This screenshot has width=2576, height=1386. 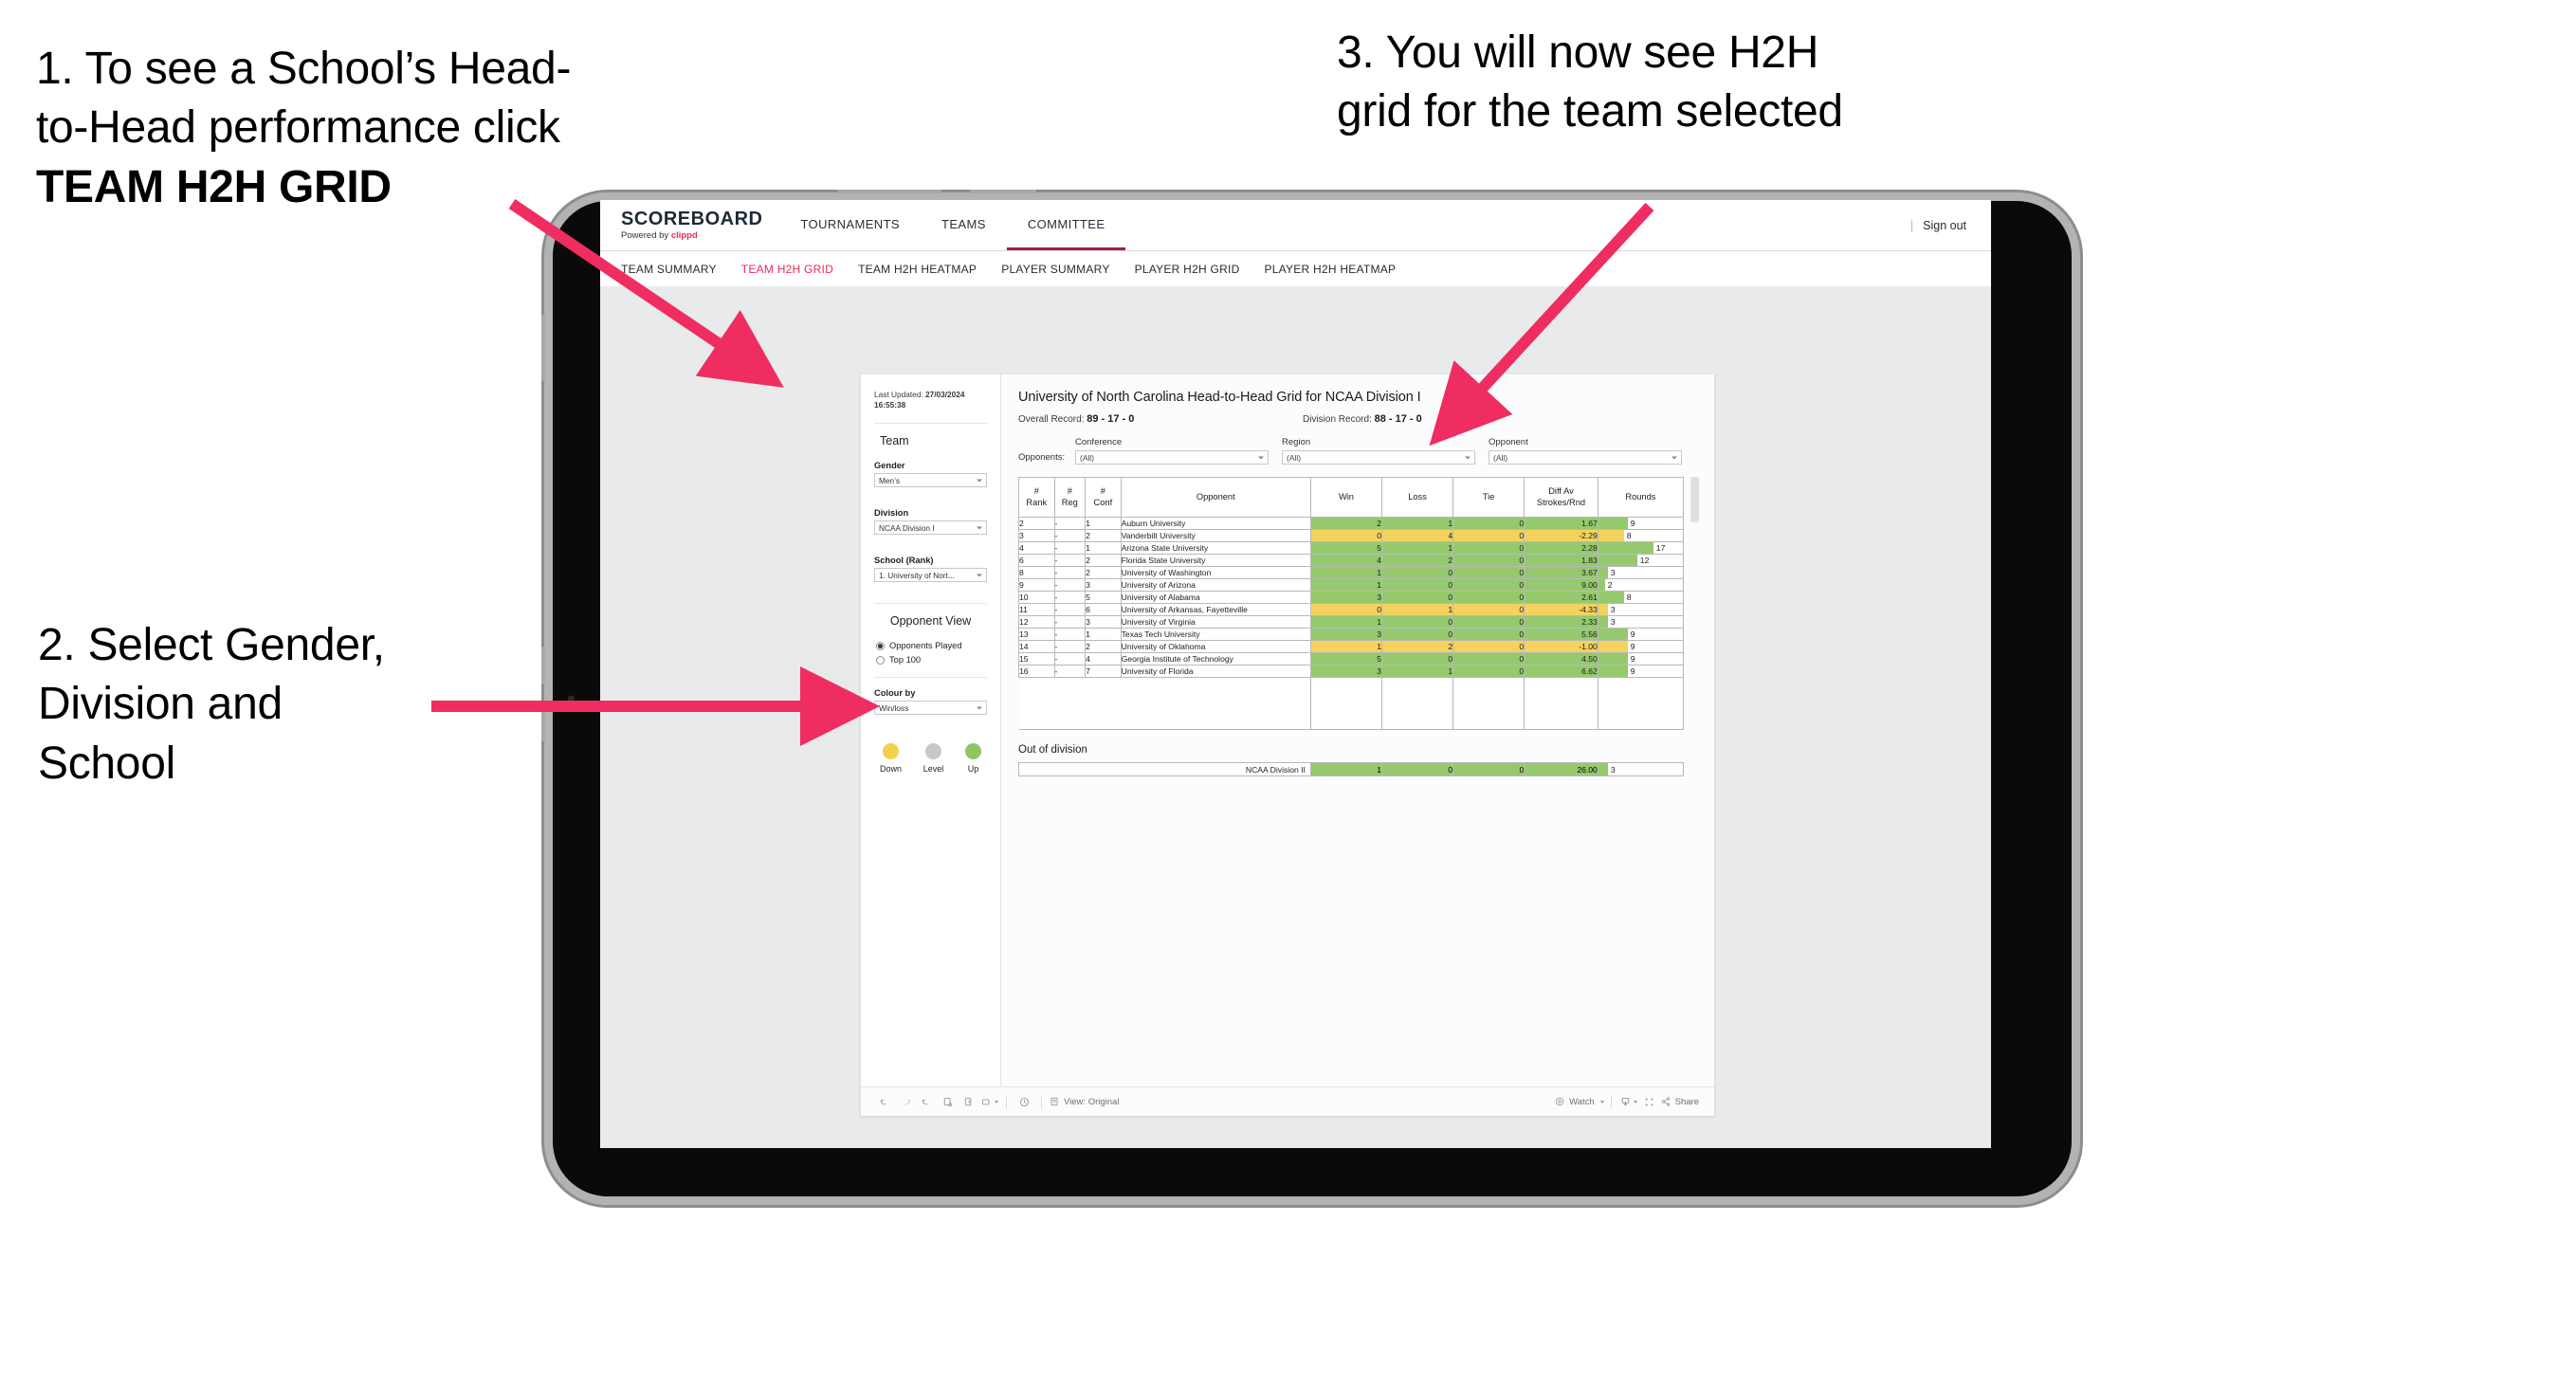 What do you see at coordinates (1346, 498) in the screenshot?
I see `col-header-win: Win` at bounding box center [1346, 498].